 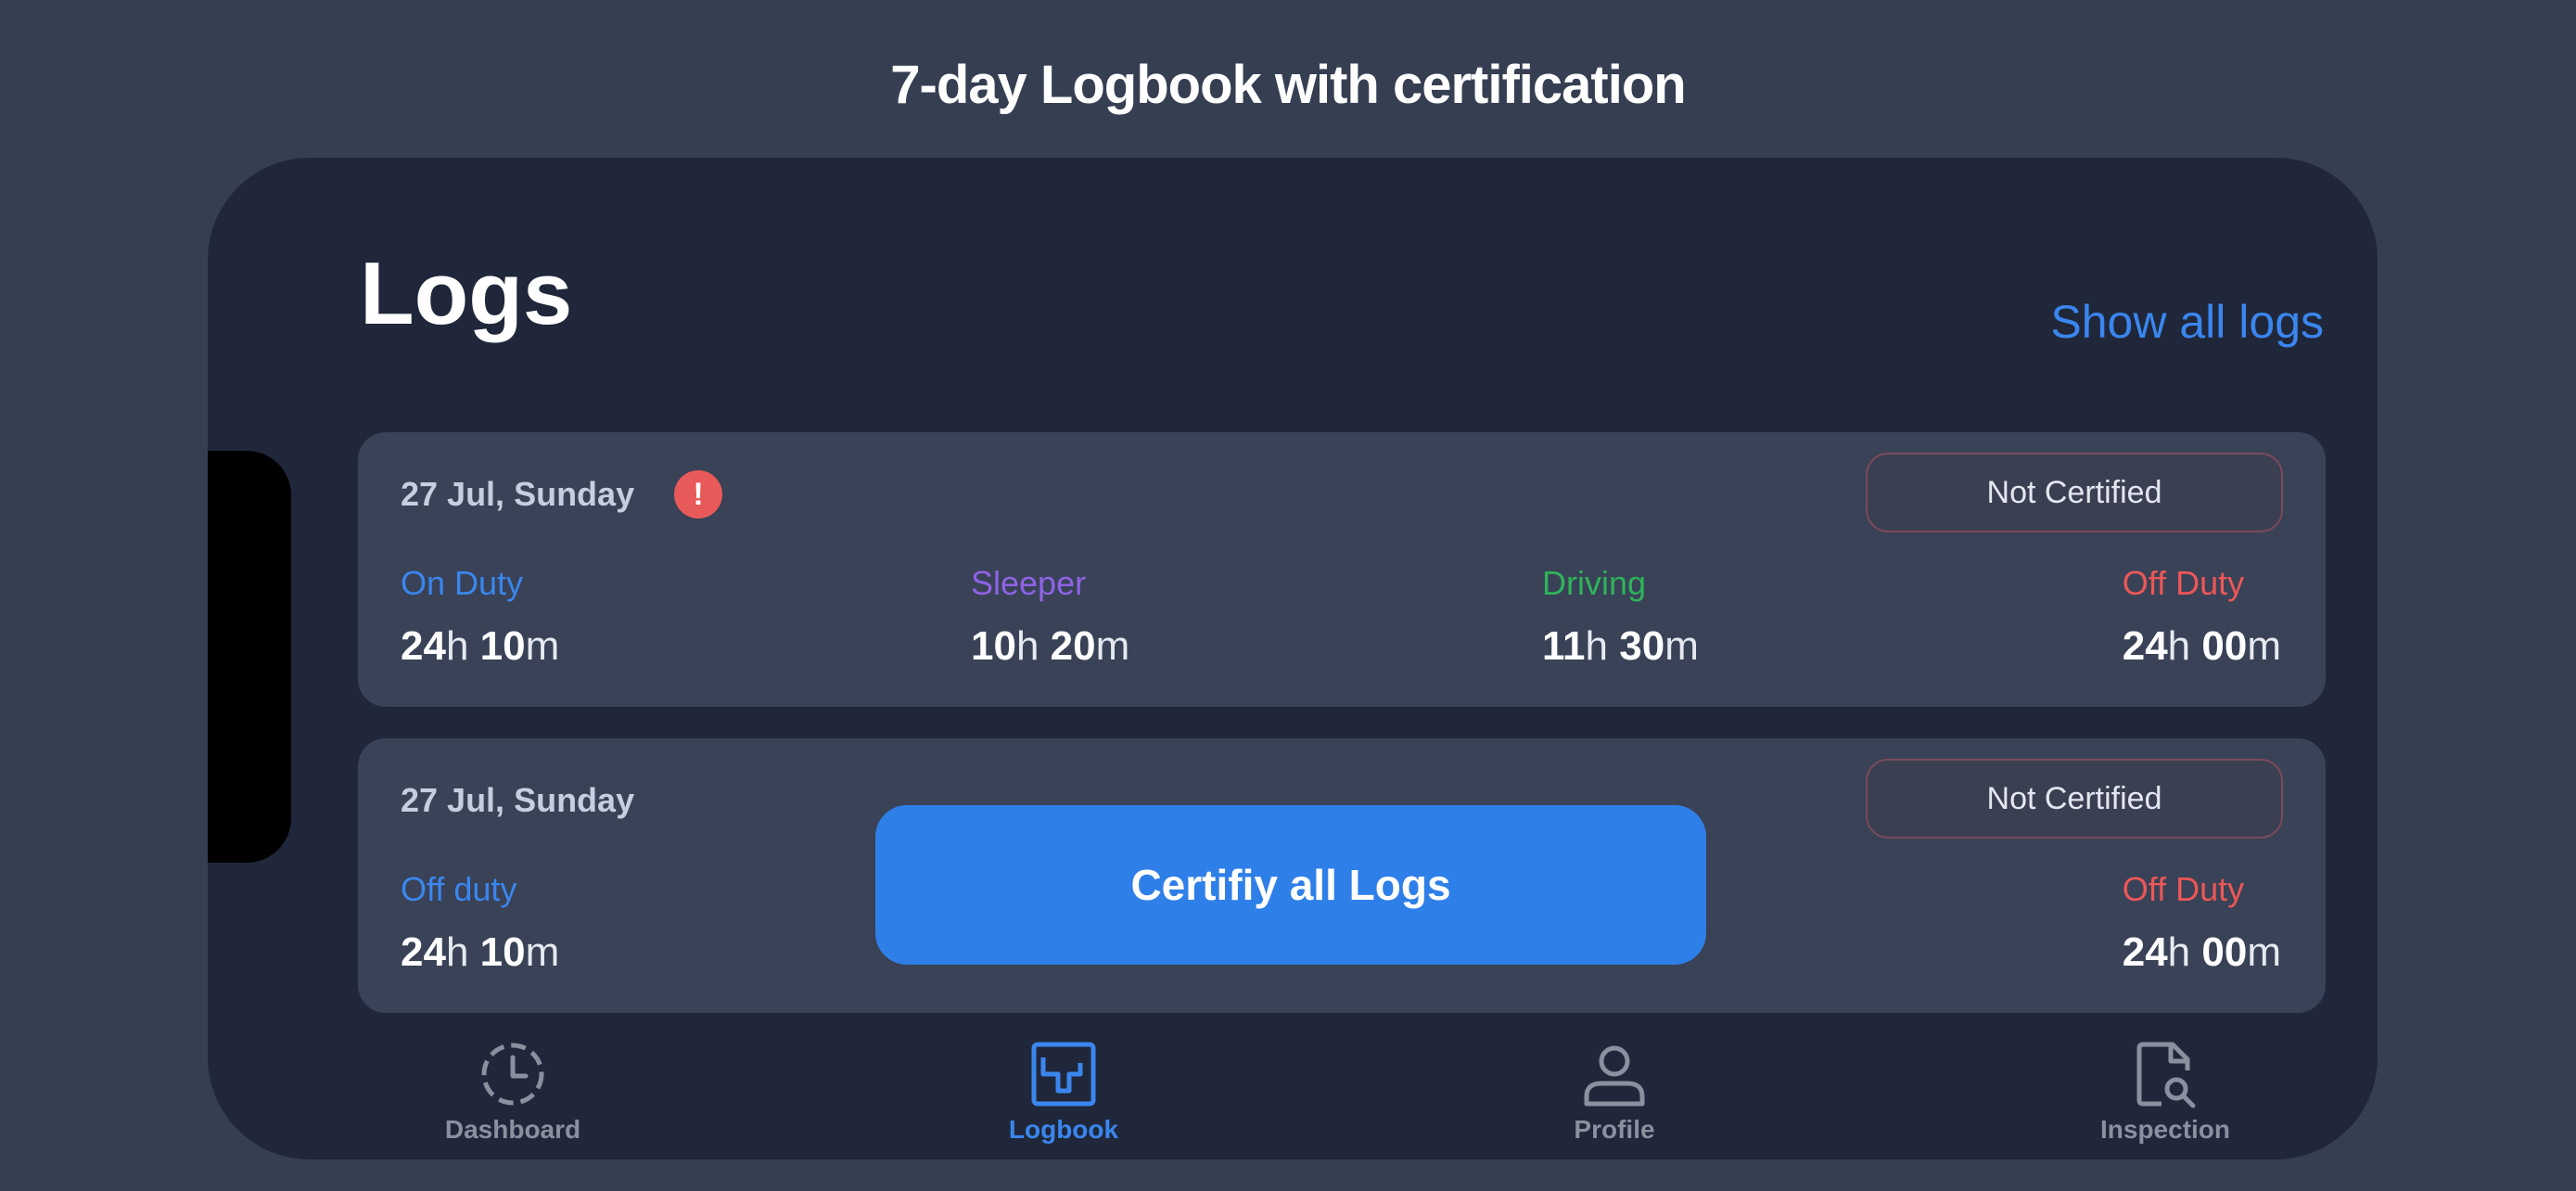 I want to click on stat-on-duty: On Duty 24h 10m, so click(x=480, y=617).